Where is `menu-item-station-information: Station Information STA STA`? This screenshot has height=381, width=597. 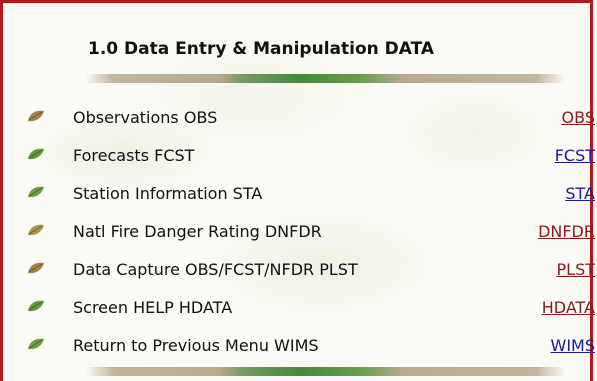 menu-item-station-information: Station Information STA STA is located at coordinates (299, 194).